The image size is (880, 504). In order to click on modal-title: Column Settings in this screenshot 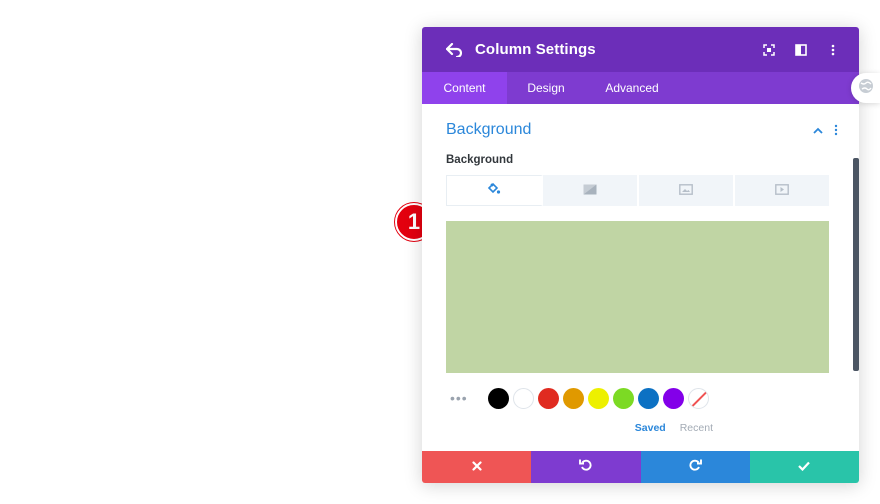, I will do `click(535, 49)`.